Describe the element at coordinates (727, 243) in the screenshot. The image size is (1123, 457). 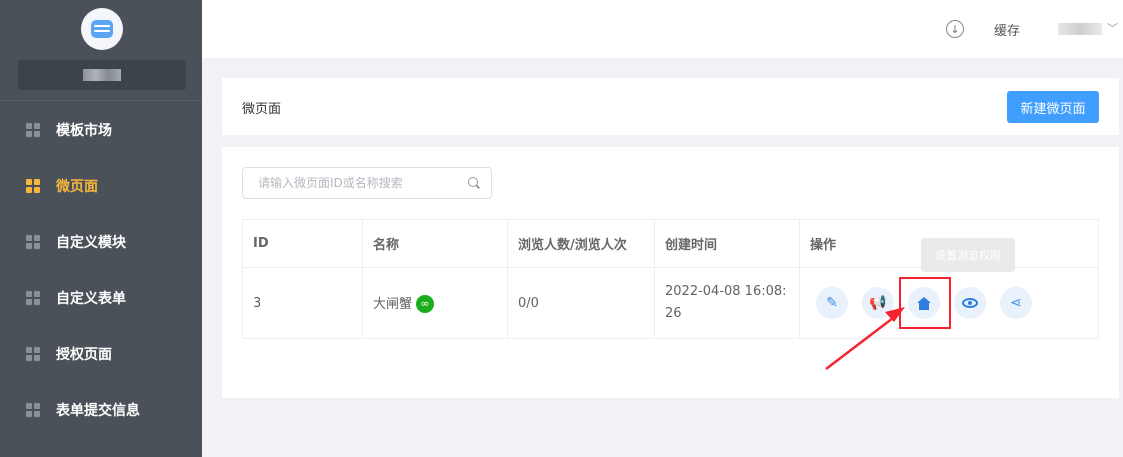
I see `column-header-created: 创建时间` at that location.